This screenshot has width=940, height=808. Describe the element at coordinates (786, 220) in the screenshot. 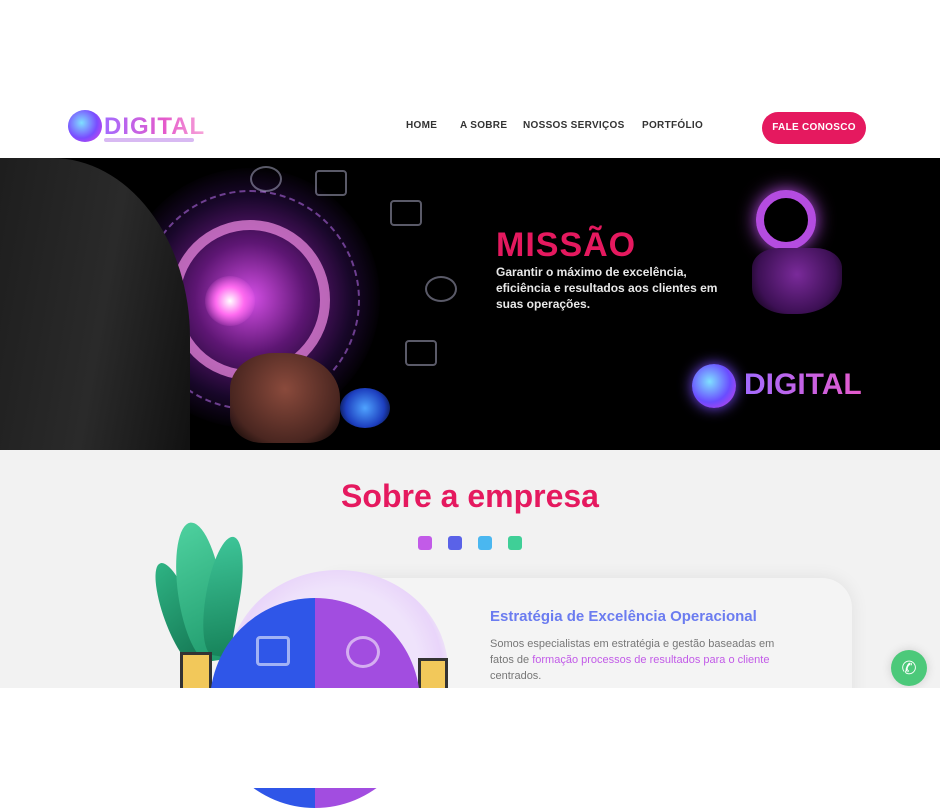

I see `power-icon` at that location.